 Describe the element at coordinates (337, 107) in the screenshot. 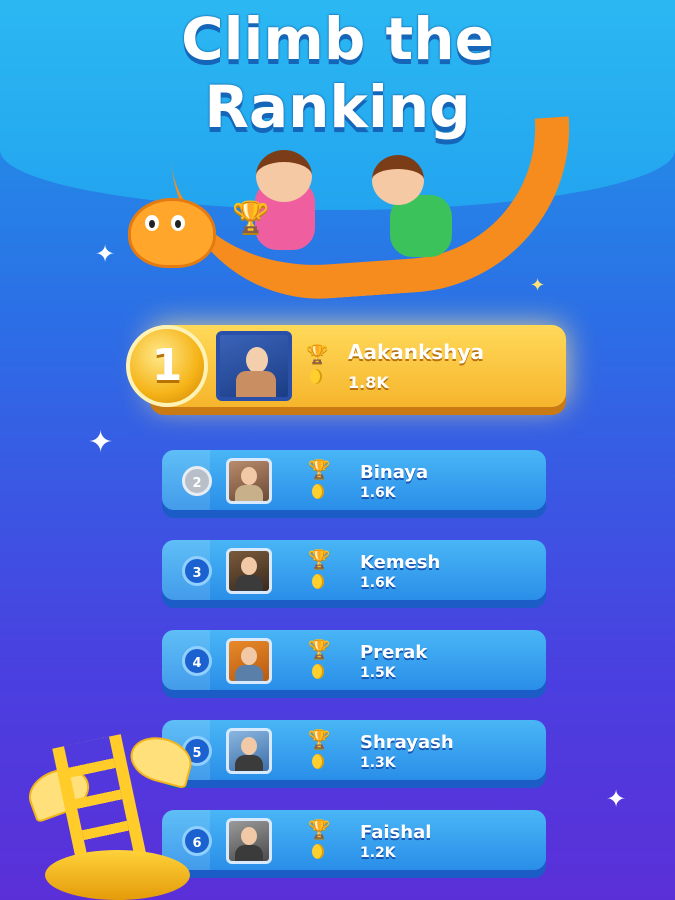

I see `page-title-line2: Ranking` at that location.